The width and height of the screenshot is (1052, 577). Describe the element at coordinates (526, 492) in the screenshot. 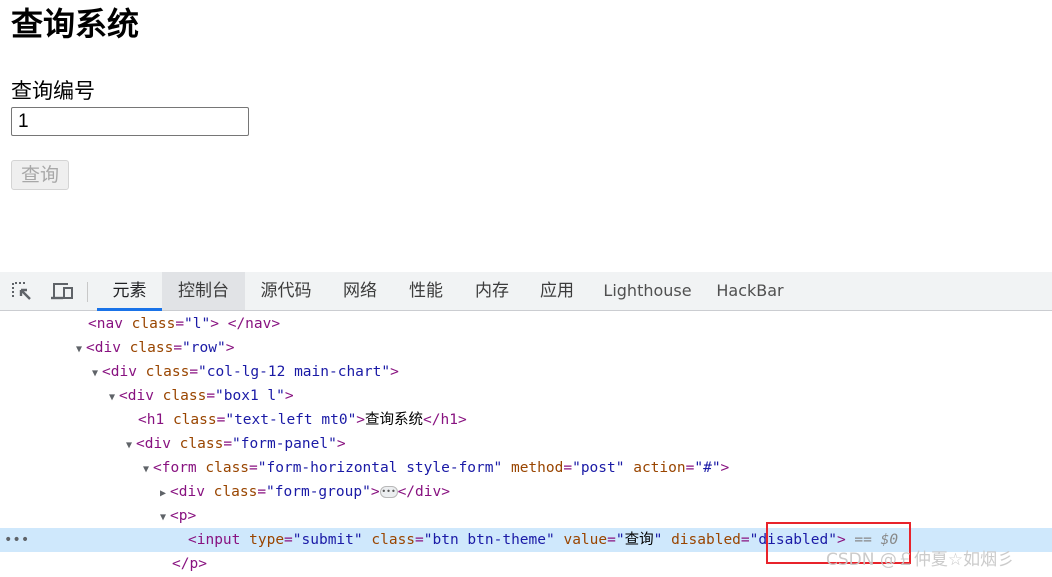

I see `dom-node-div-form-group: ▶ <div class="form-group"> ••• </div>` at that location.